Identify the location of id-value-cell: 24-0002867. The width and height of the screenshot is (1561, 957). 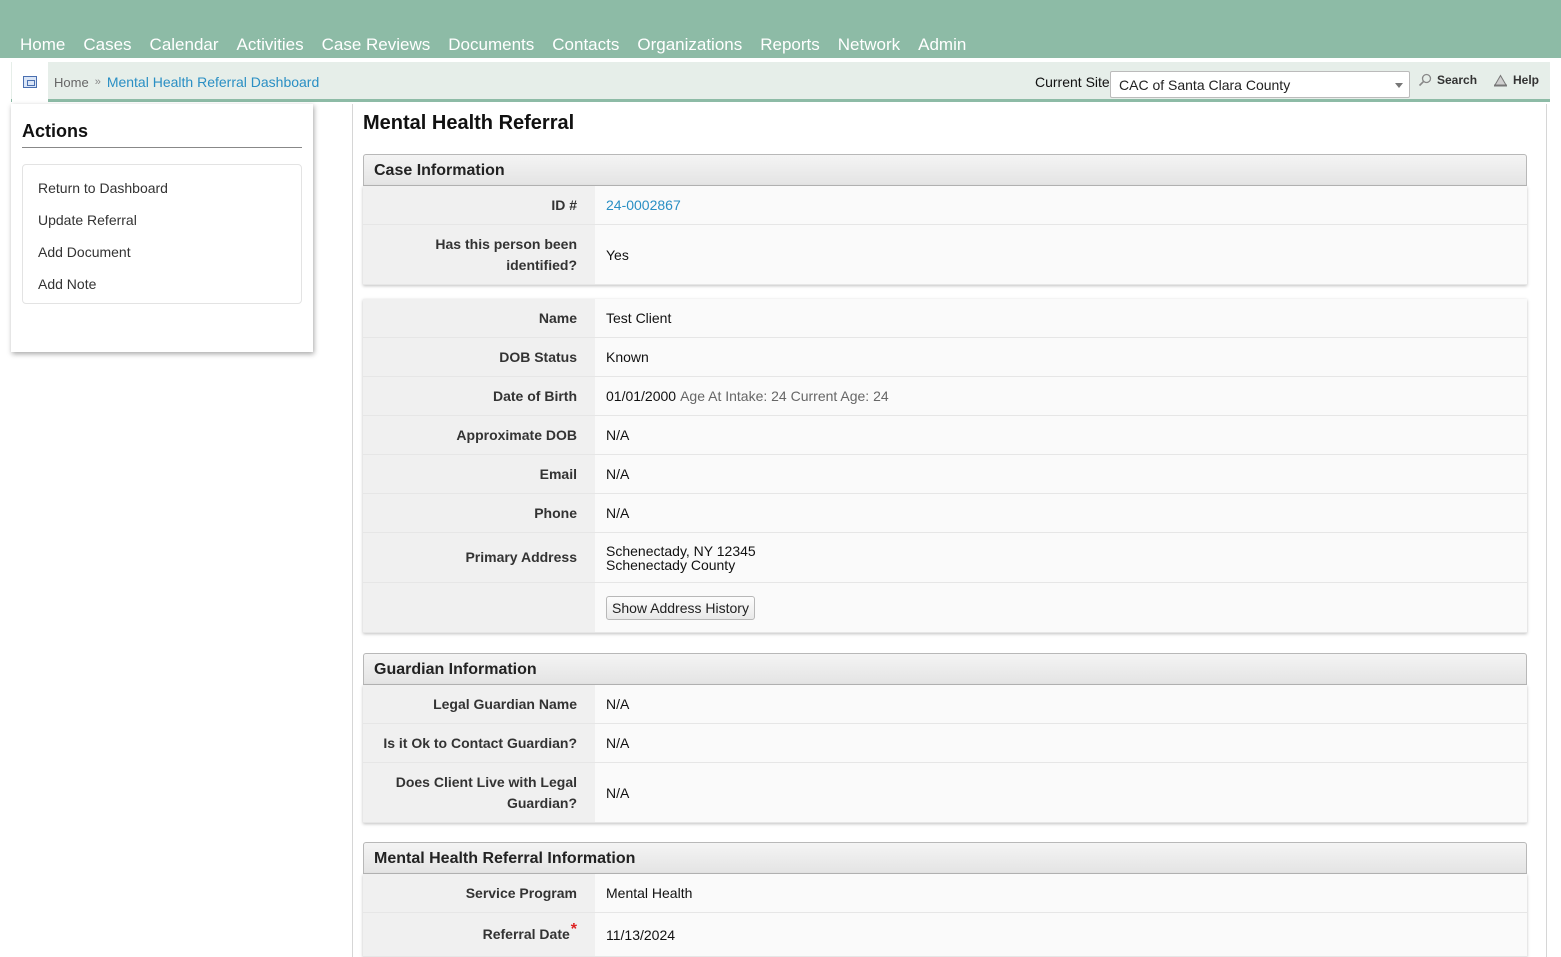
(1061, 205).